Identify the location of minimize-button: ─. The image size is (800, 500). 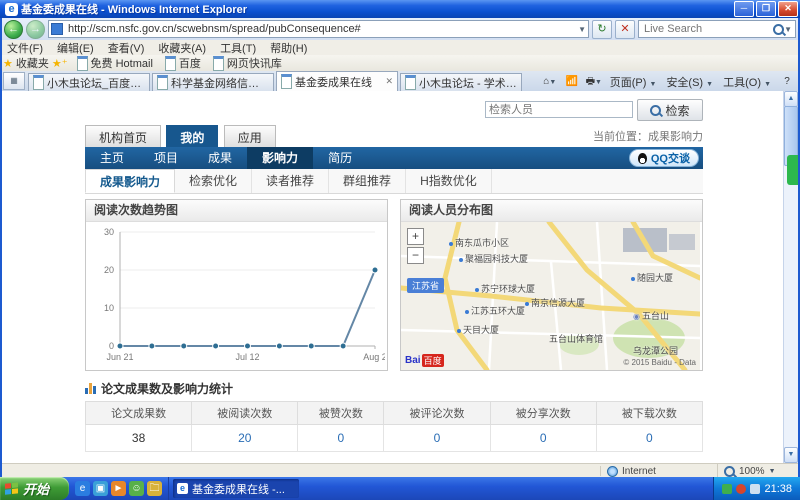
(744, 9).